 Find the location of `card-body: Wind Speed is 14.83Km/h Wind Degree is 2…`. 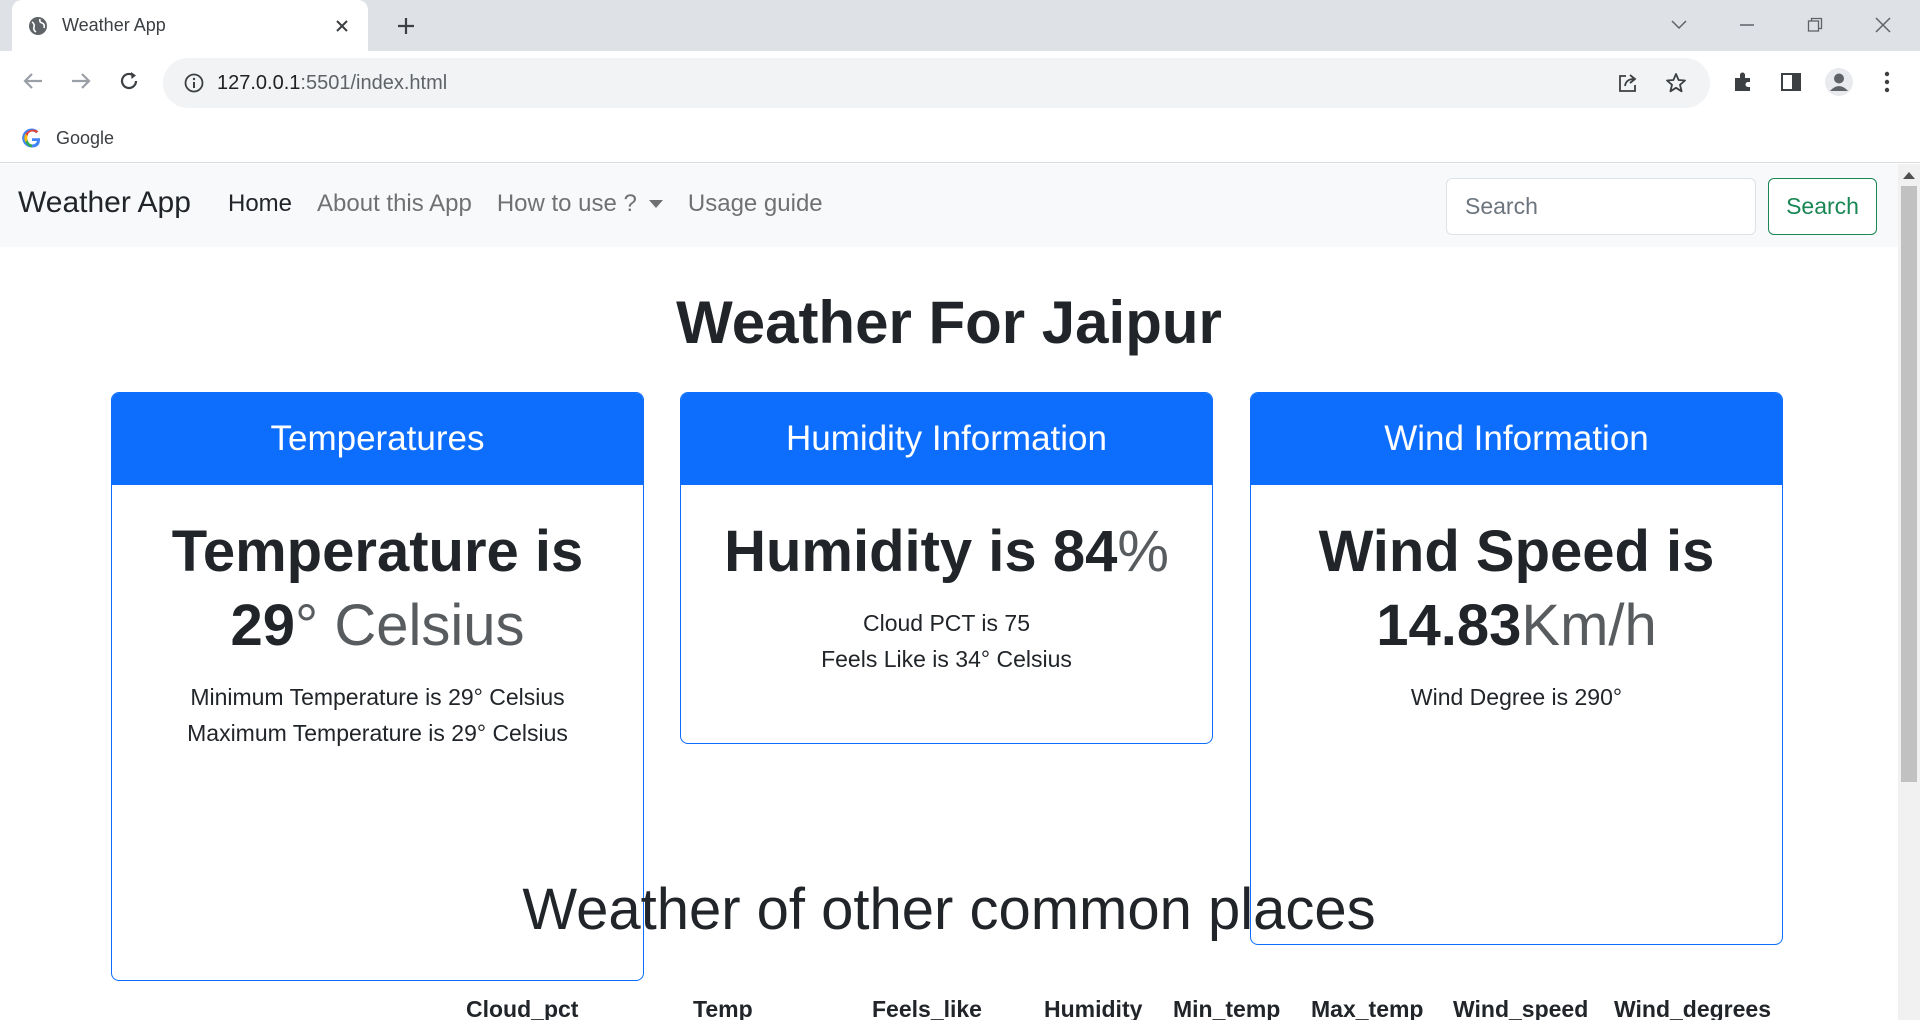

card-body: Wind Speed is 14.83Km/h Wind Degree is 2… is located at coordinates (1516, 600).